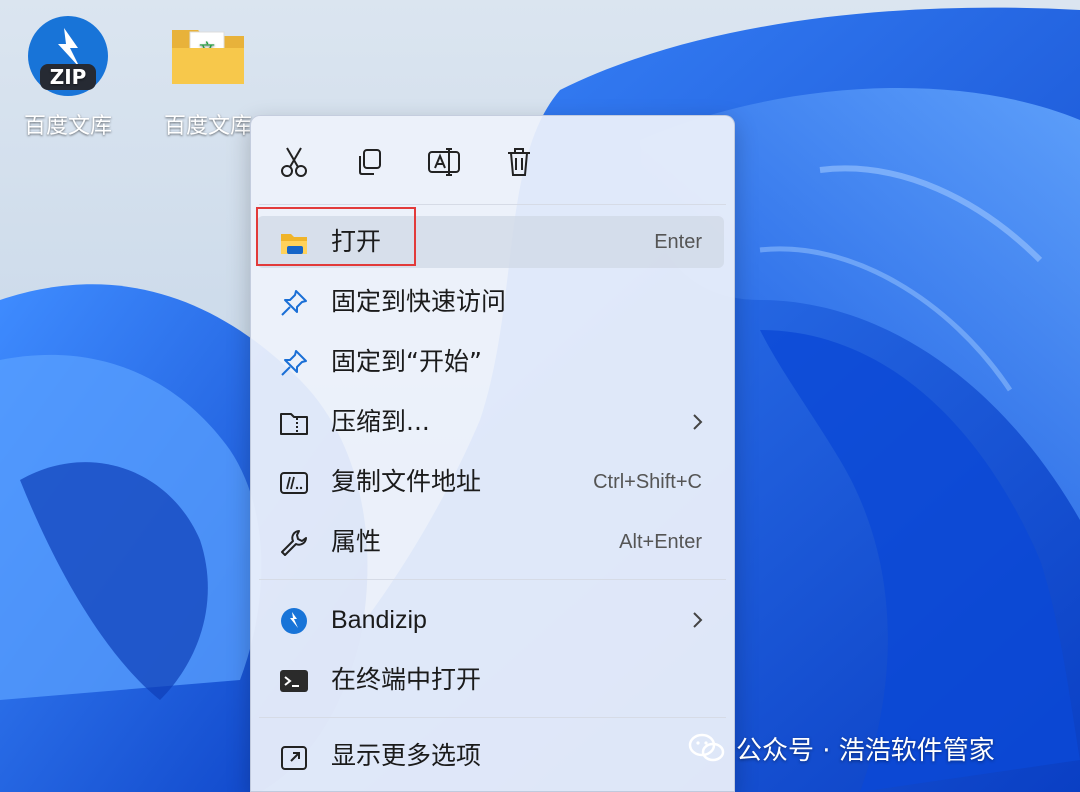  I want to click on path-icon, so click(294, 483).